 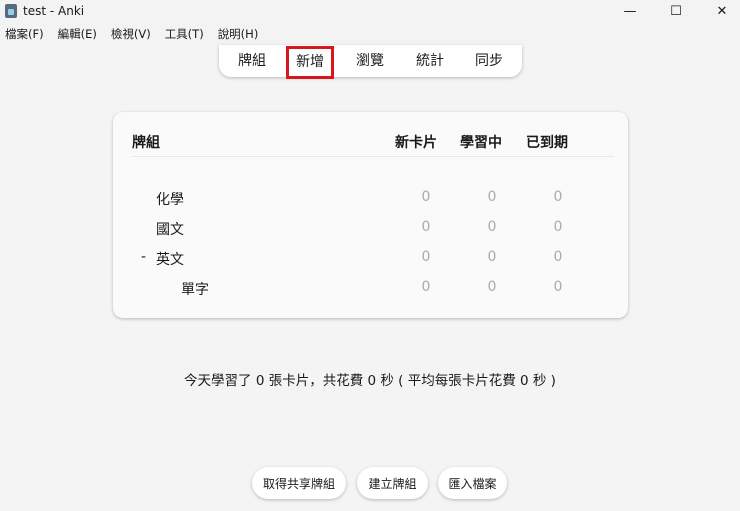 I want to click on anki-app-icon, so click(x=11, y=11).